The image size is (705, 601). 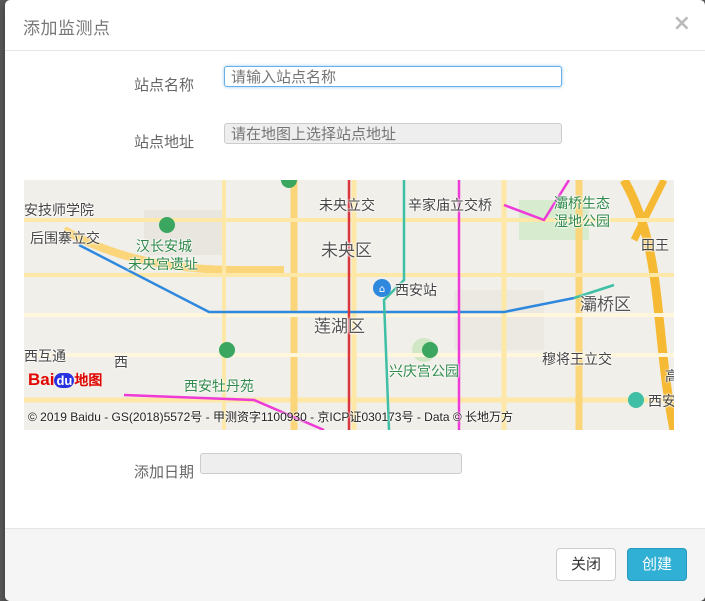 What do you see at coordinates (164, 472) in the screenshot?
I see `add-date-label: 添加日期` at bounding box center [164, 472].